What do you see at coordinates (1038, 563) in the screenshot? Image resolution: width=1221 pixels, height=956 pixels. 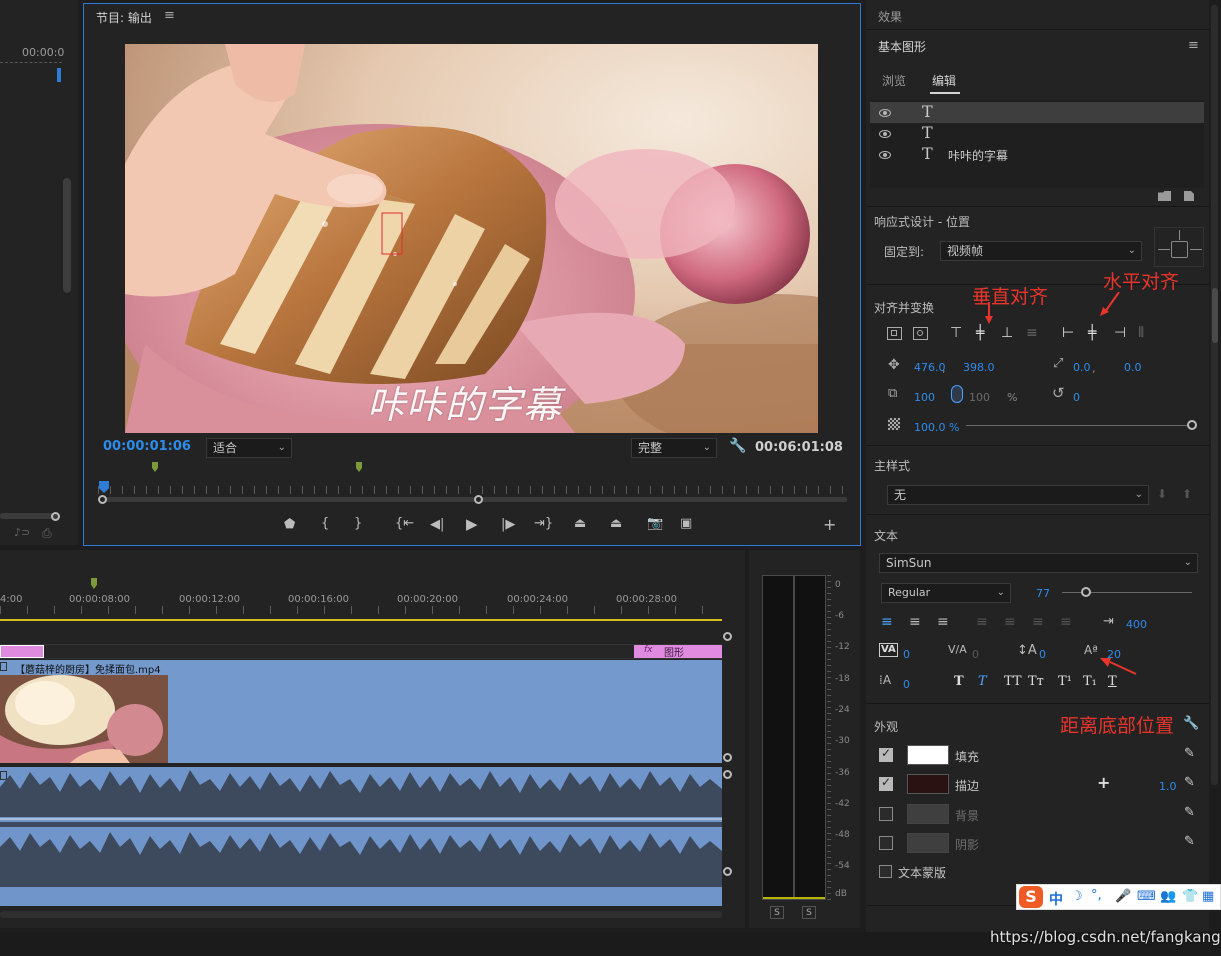 I see `font-select: SimSun ⌄` at bounding box center [1038, 563].